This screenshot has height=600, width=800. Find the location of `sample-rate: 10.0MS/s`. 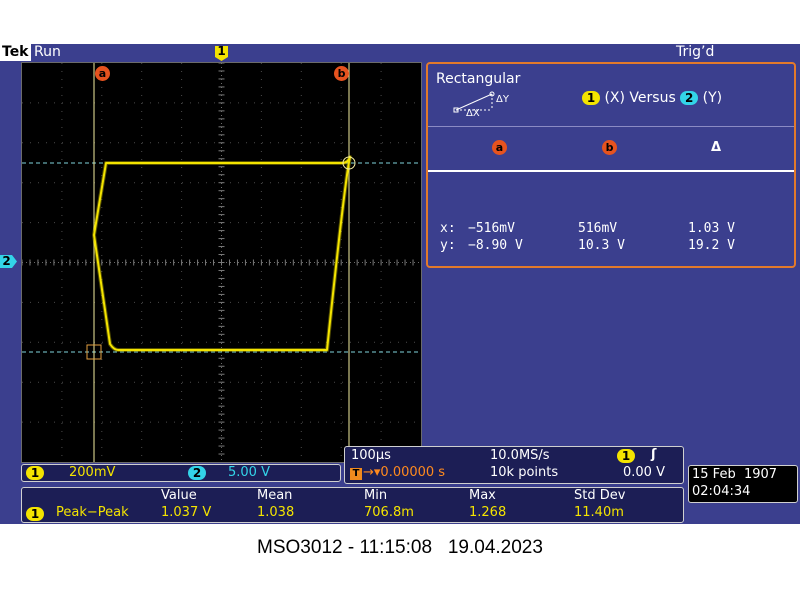

sample-rate: 10.0MS/s is located at coordinates (520, 455).